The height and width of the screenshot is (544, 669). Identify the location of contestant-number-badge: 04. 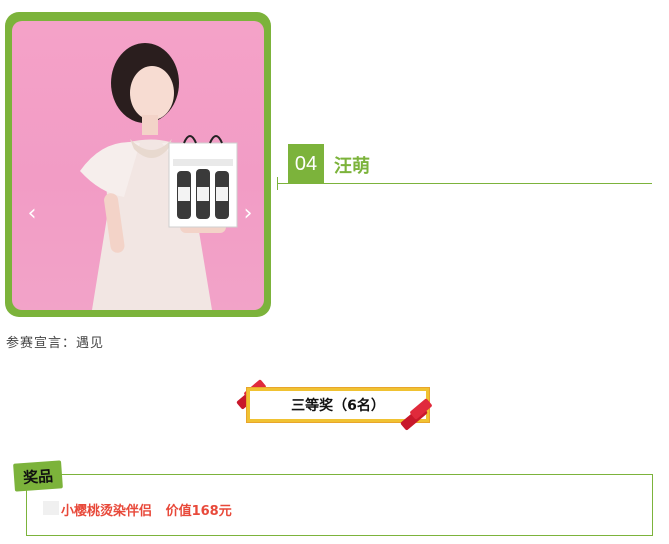
(306, 164).